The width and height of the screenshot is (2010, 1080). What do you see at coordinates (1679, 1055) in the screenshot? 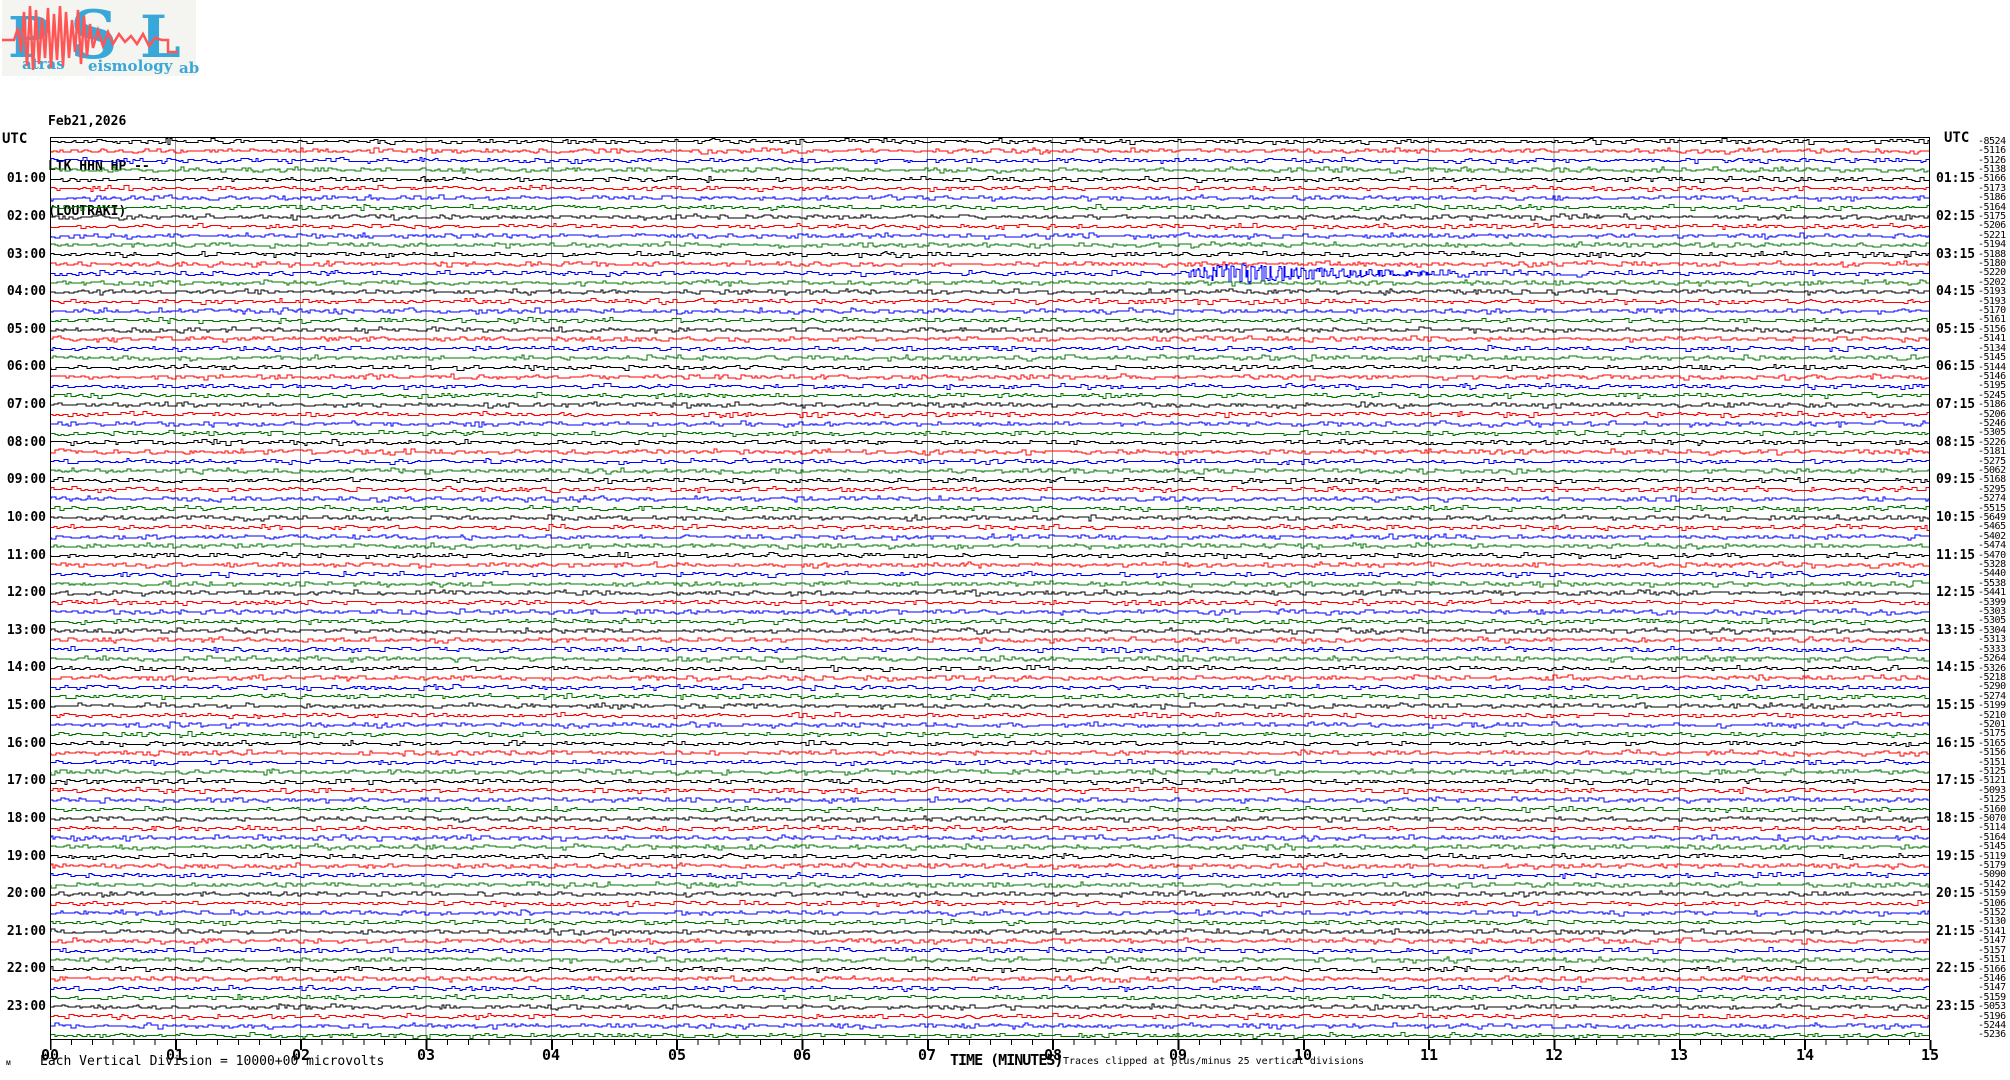
I see `x-axis-tick-label: 13` at bounding box center [1679, 1055].